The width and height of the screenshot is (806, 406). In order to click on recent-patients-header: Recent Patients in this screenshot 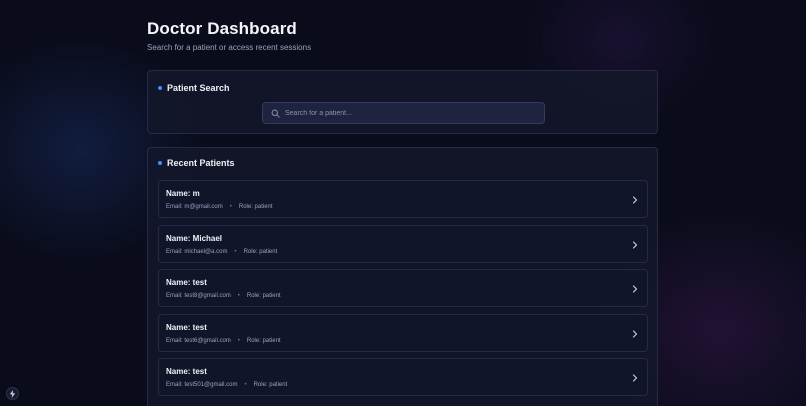, I will do `click(196, 163)`.